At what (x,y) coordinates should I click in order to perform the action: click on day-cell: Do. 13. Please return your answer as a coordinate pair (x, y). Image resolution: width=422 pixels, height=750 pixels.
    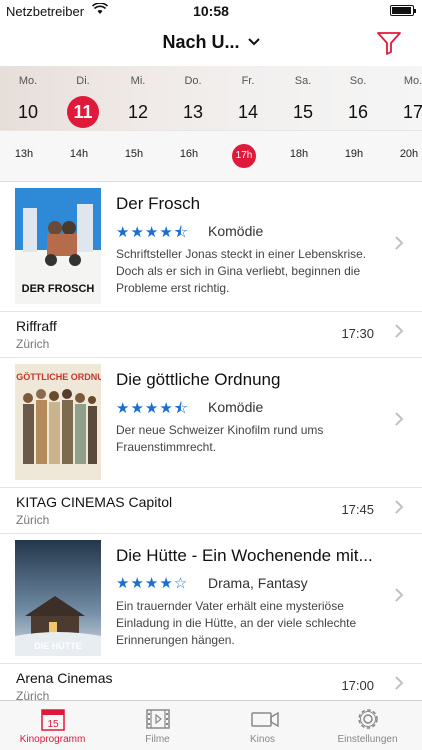
    Looking at the image, I should click on (193, 96).